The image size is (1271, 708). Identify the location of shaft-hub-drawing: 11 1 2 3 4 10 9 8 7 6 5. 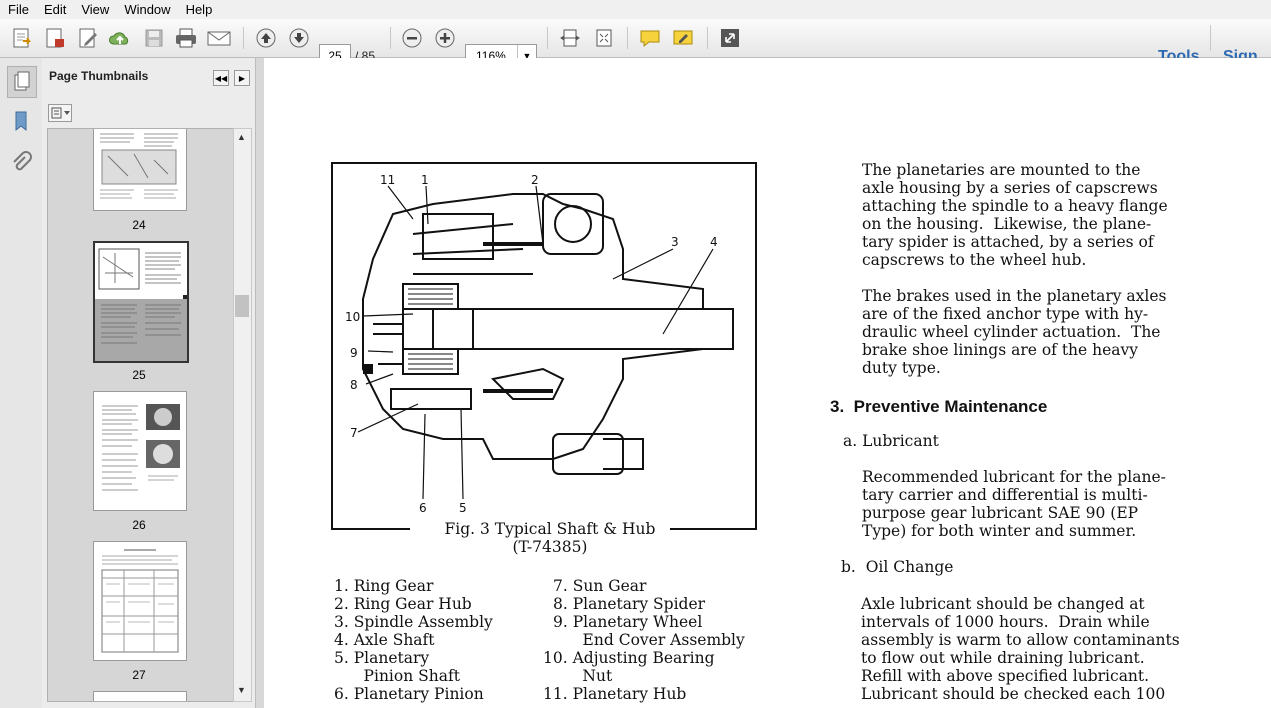
(539, 344).